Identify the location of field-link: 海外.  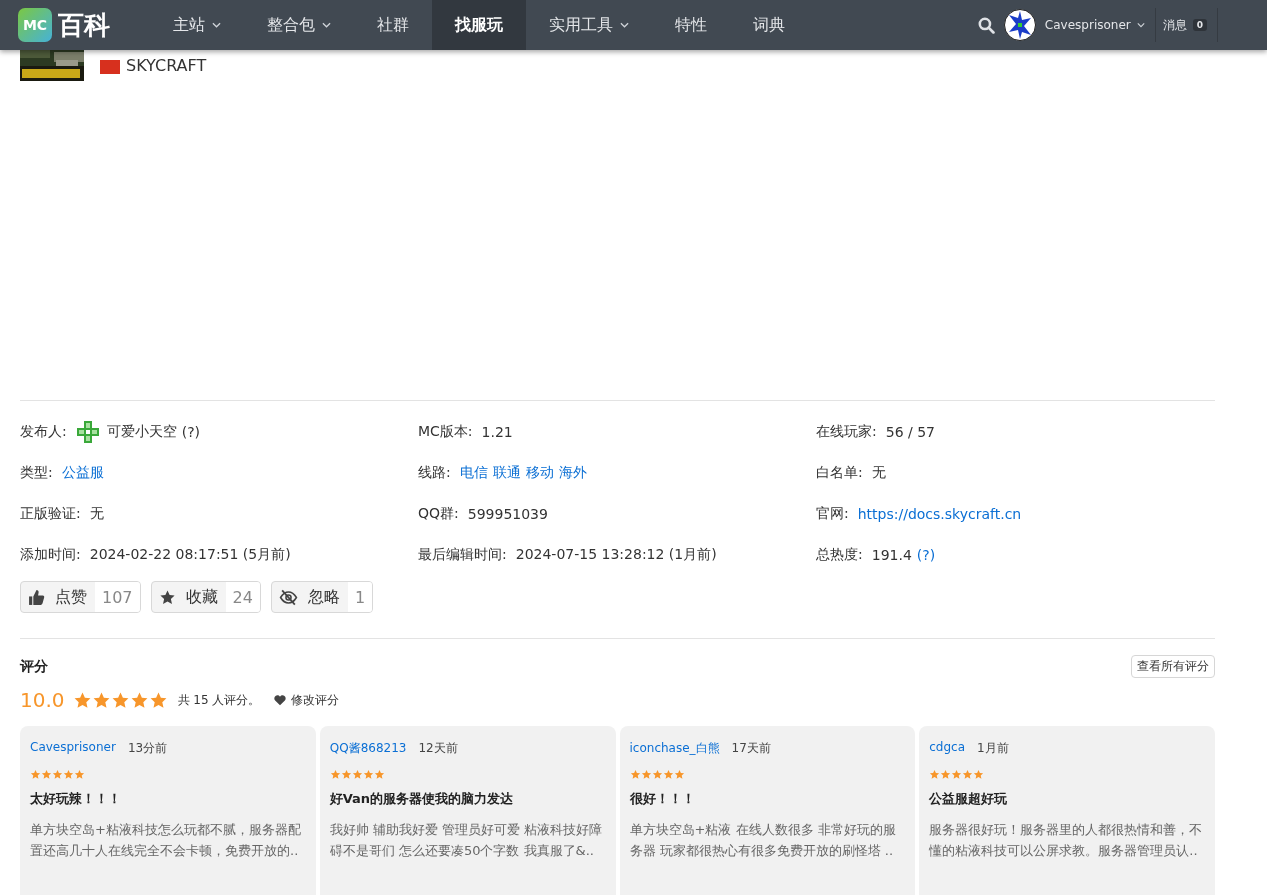
(572, 472).